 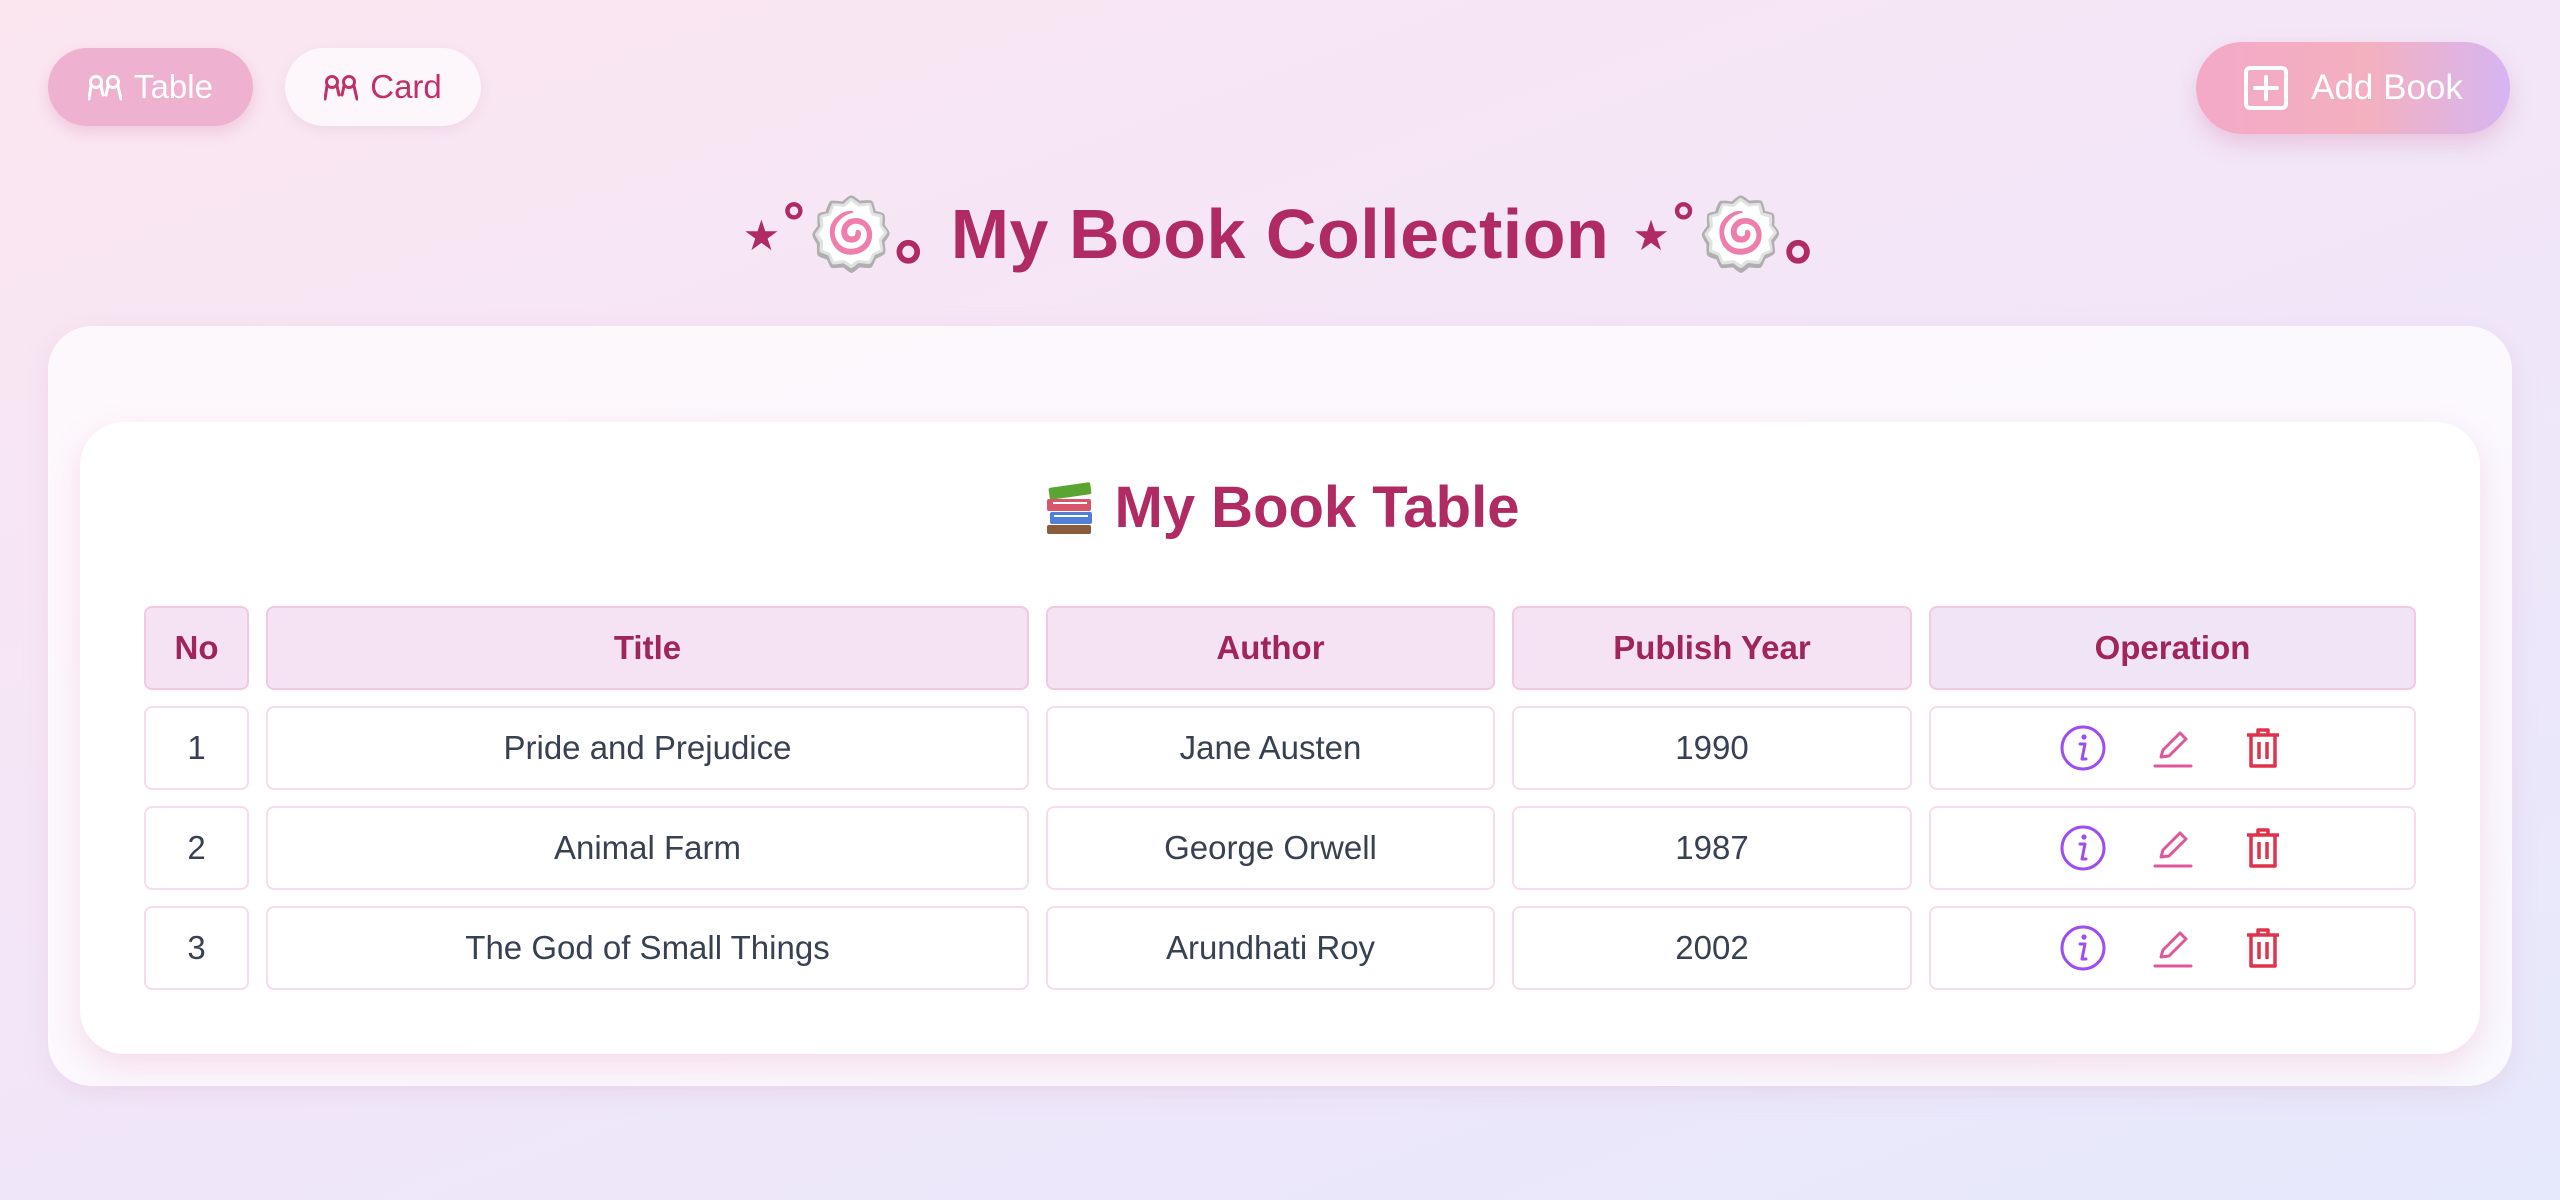 What do you see at coordinates (2266, 88) in the screenshot?
I see `plus-square-icon` at bounding box center [2266, 88].